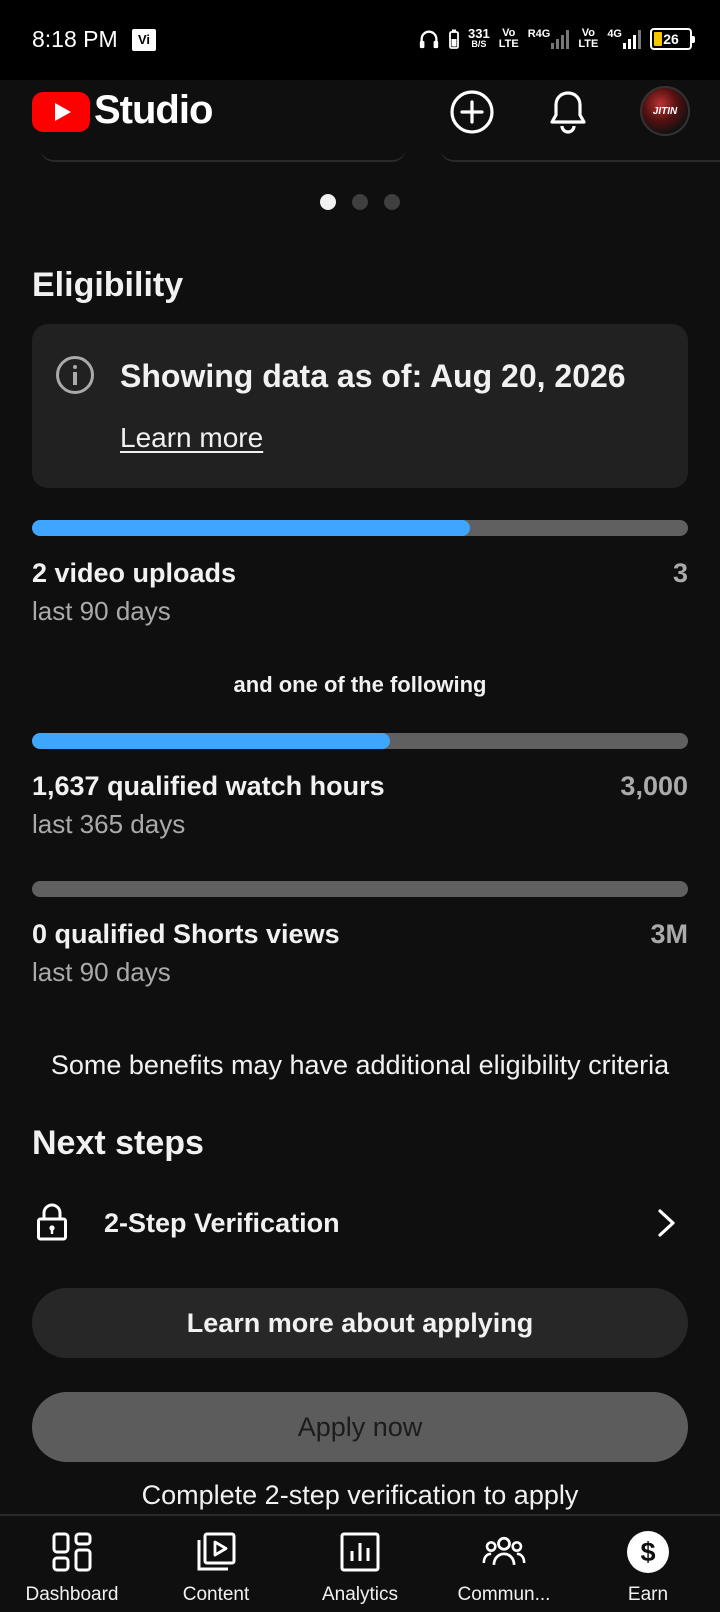  I want to click on analytics-icon, so click(360, 1552).